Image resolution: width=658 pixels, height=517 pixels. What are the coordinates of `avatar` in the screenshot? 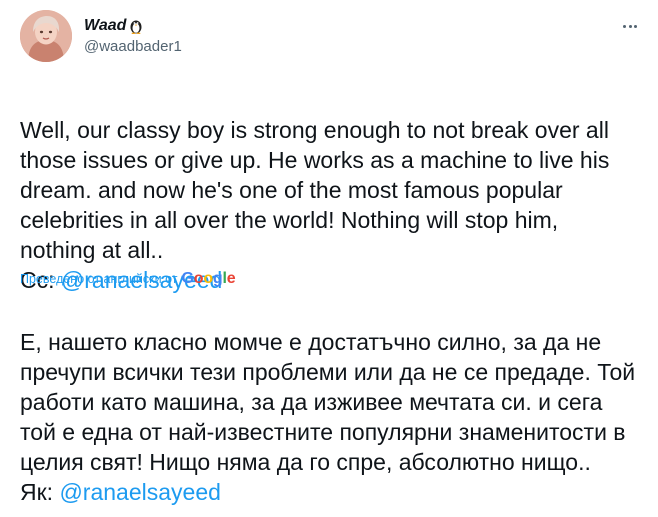 It's located at (46, 36).